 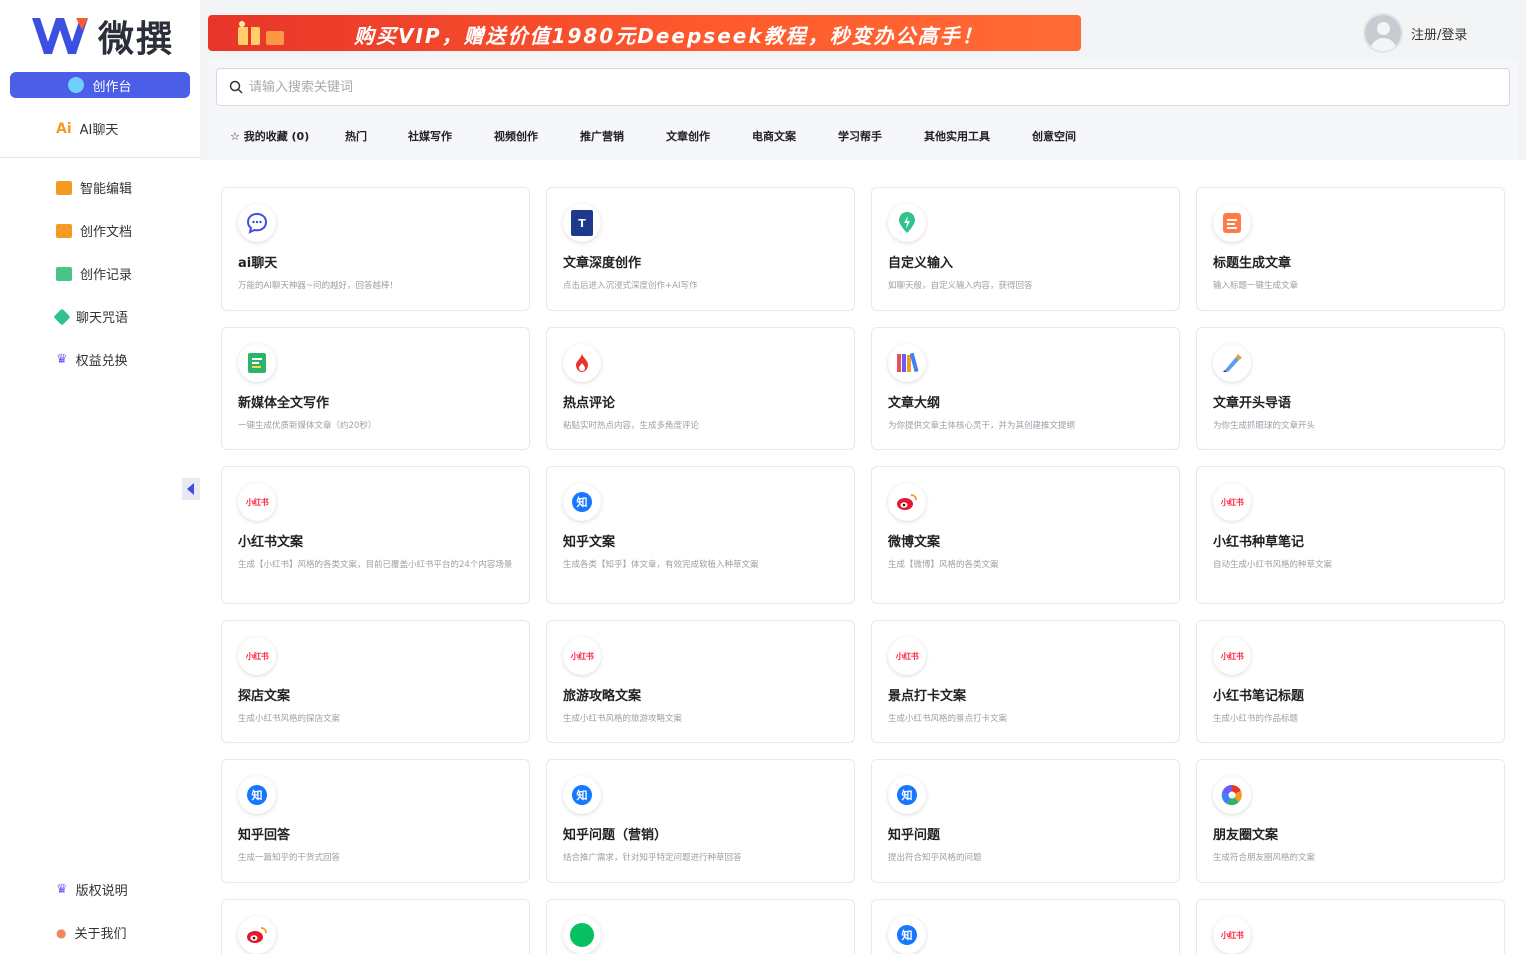 I want to click on tab-video: 视频创作, so click(x=537, y=136).